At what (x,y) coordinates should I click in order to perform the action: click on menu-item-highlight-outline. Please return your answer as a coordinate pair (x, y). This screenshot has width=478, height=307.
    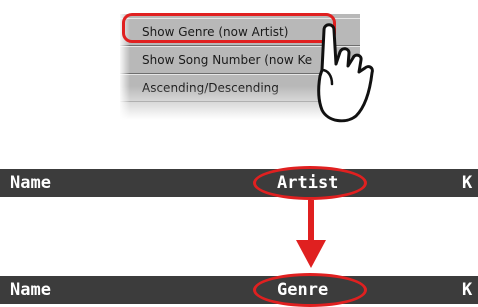
    Looking at the image, I should click on (229, 28).